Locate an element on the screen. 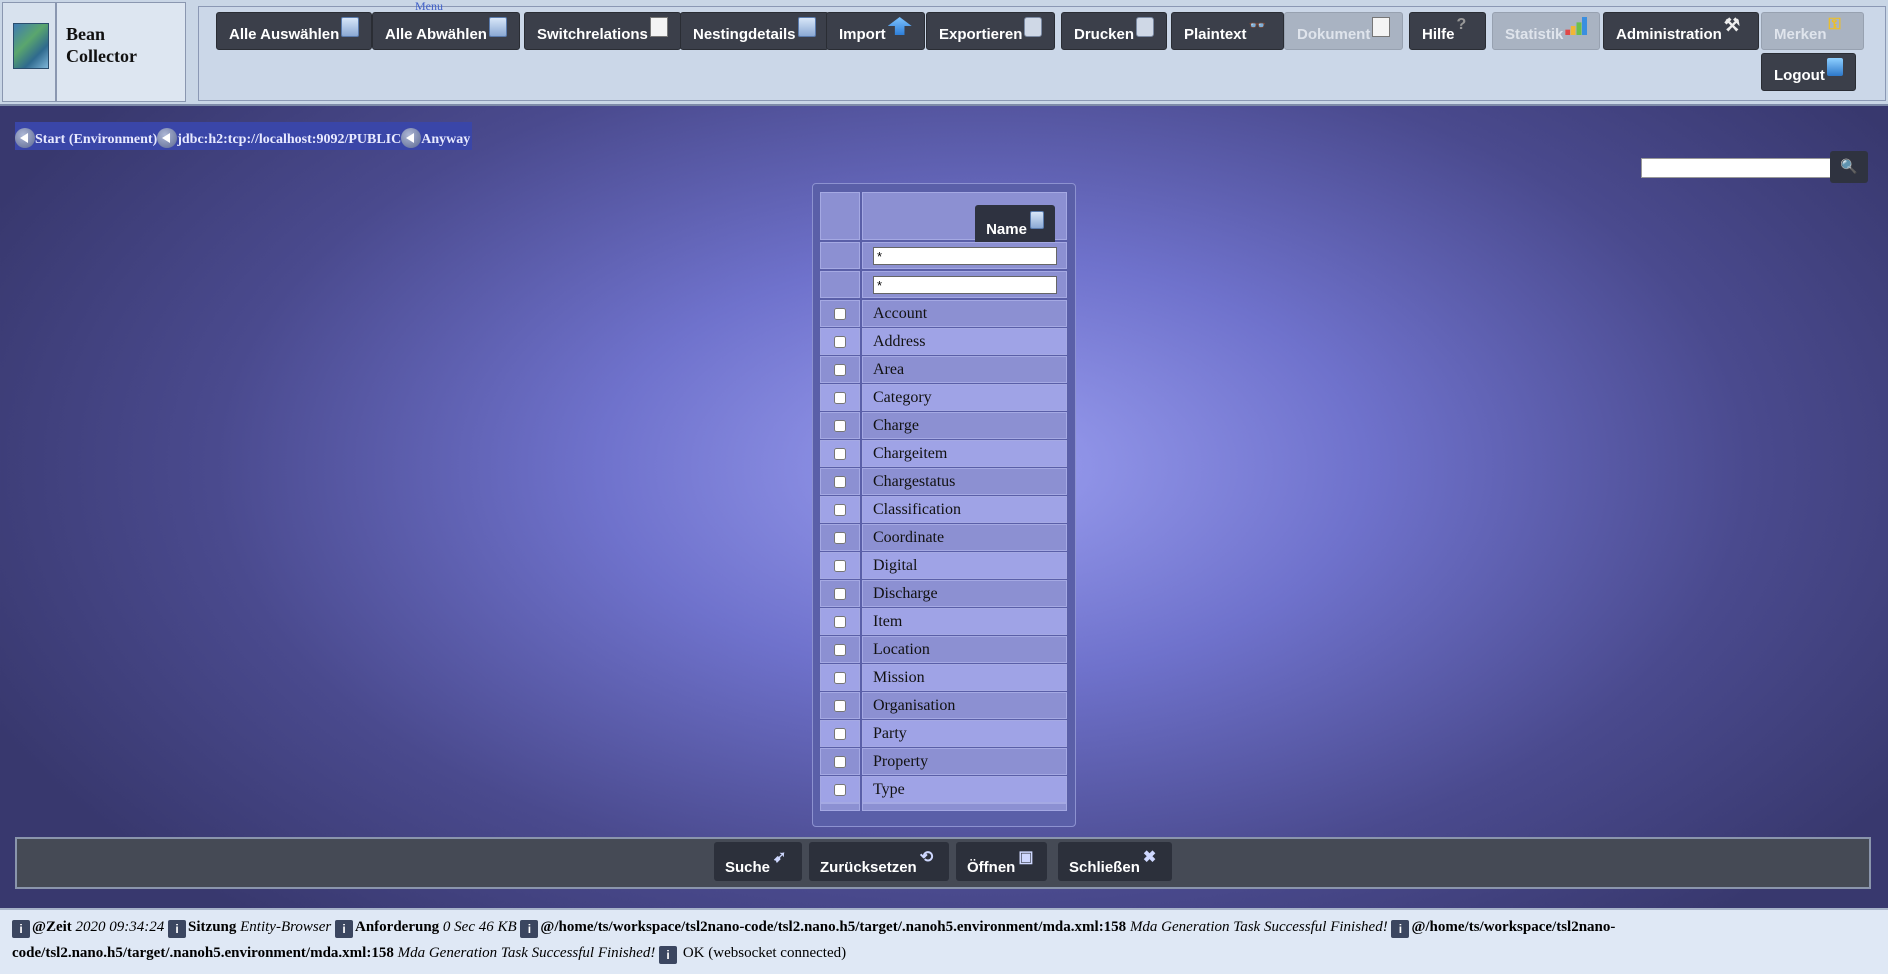 The height and width of the screenshot is (974, 1888). filter-select-cell is located at coordinates (840, 284).